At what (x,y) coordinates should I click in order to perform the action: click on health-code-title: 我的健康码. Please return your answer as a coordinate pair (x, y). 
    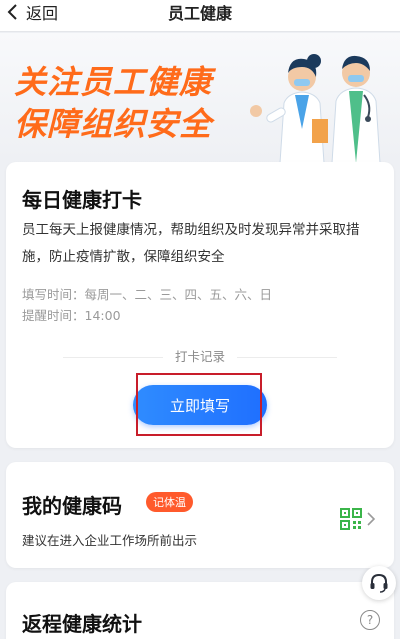
    Looking at the image, I should click on (72, 506).